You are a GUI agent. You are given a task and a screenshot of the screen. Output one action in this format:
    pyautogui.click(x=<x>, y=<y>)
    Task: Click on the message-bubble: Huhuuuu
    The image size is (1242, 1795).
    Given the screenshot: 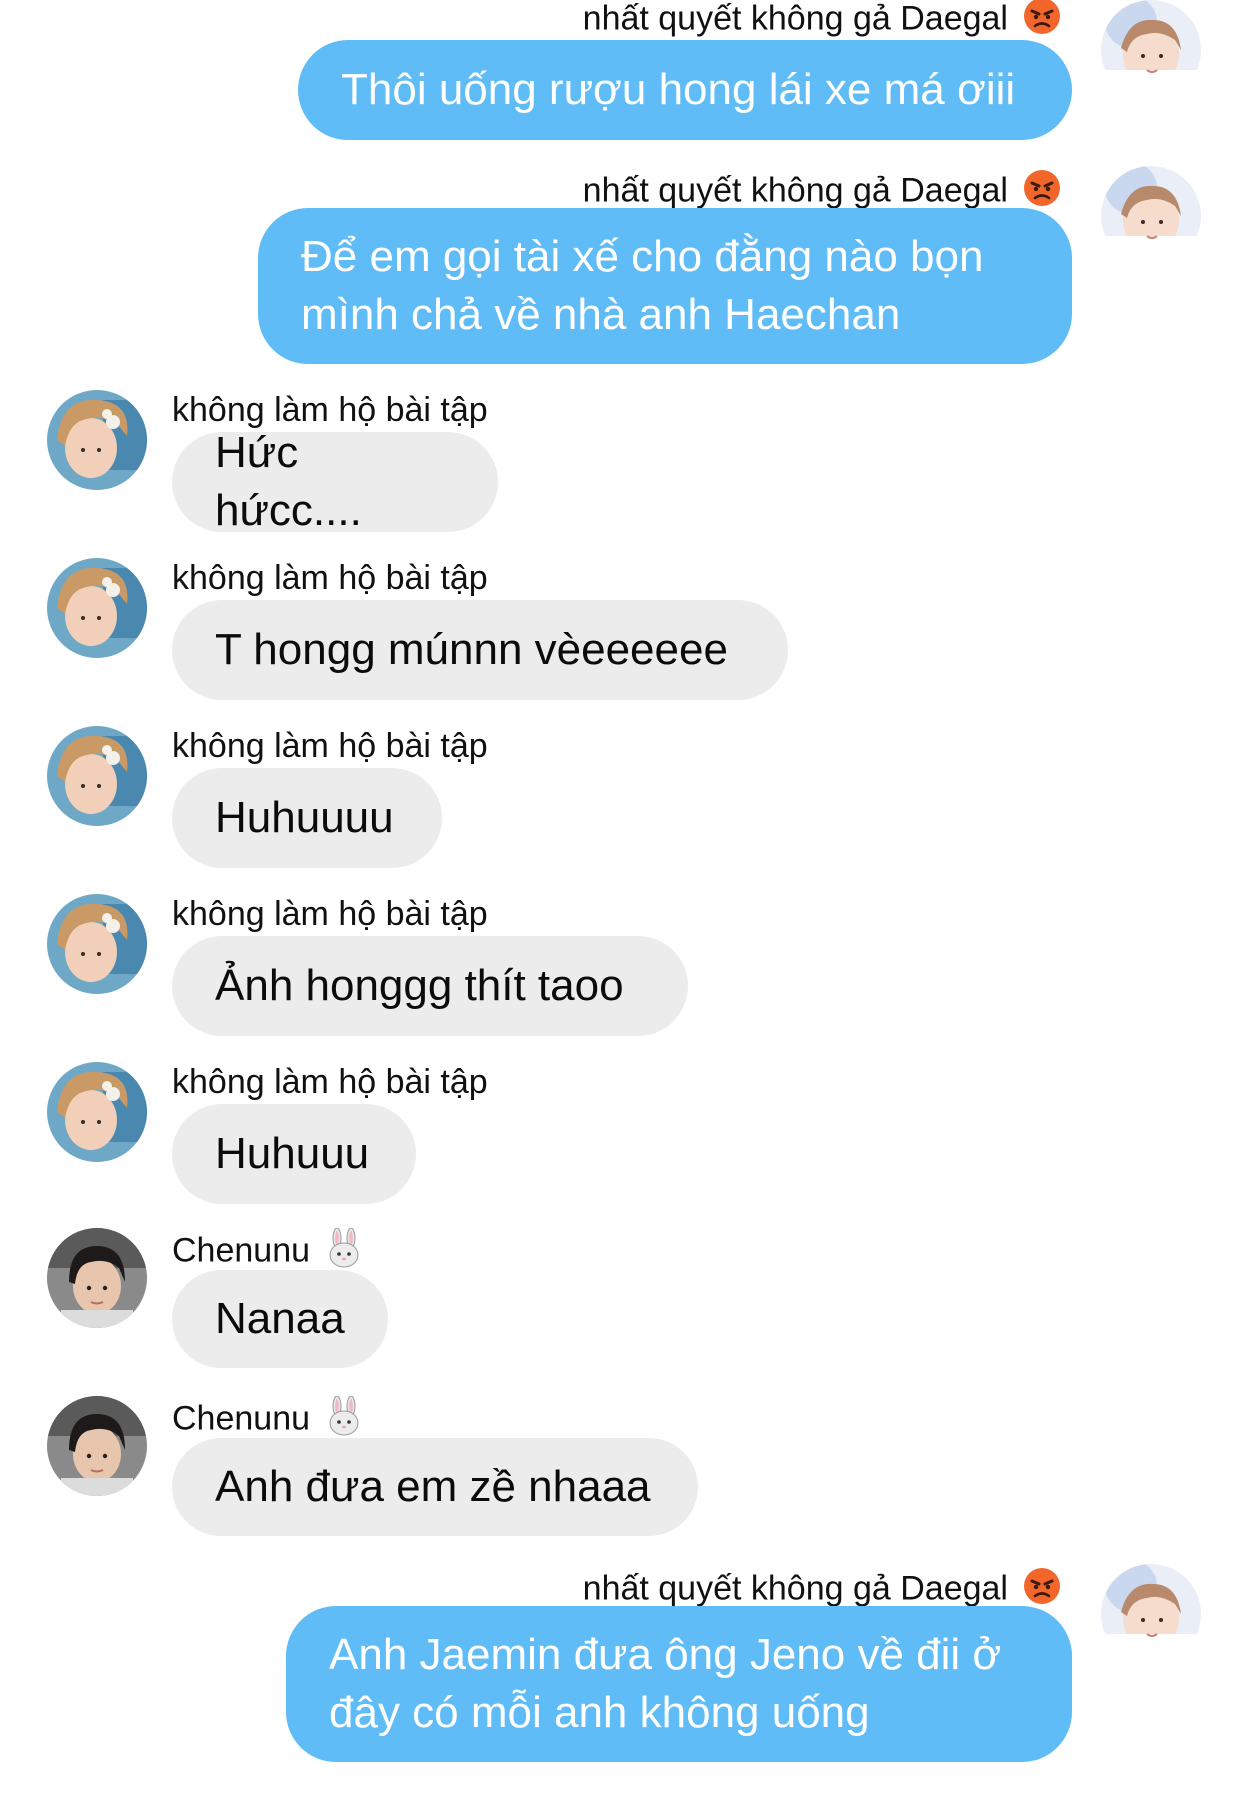 What is the action you would take?
    pyautogui.click(x=307, y=818)
    